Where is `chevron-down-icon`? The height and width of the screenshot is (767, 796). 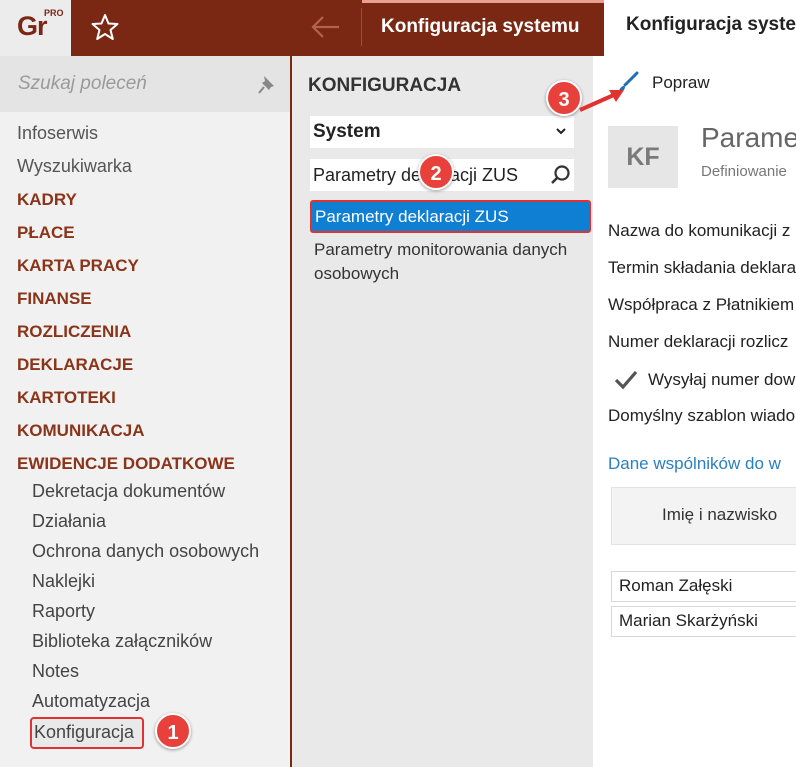 chevron-down-icon is located at coordinates (561, 131).